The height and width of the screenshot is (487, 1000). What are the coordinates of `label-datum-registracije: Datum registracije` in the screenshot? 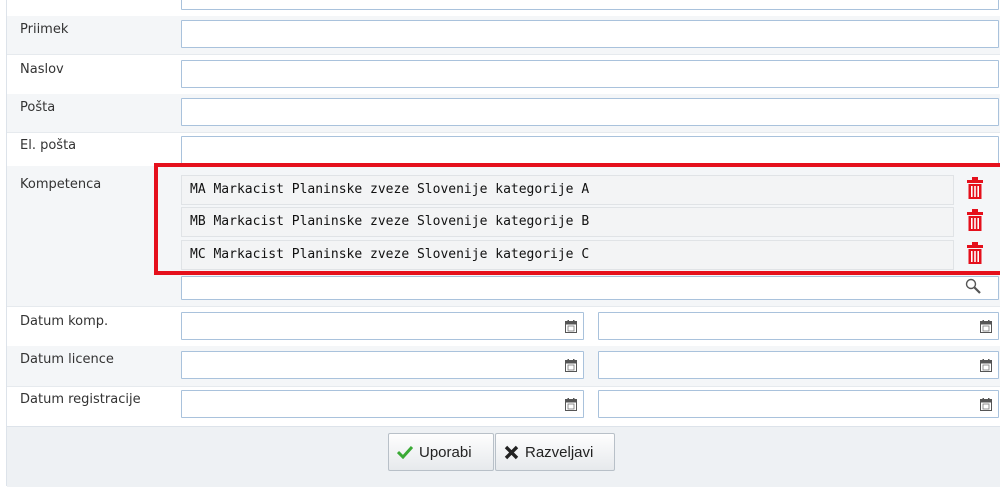 It's located at (80, 399).